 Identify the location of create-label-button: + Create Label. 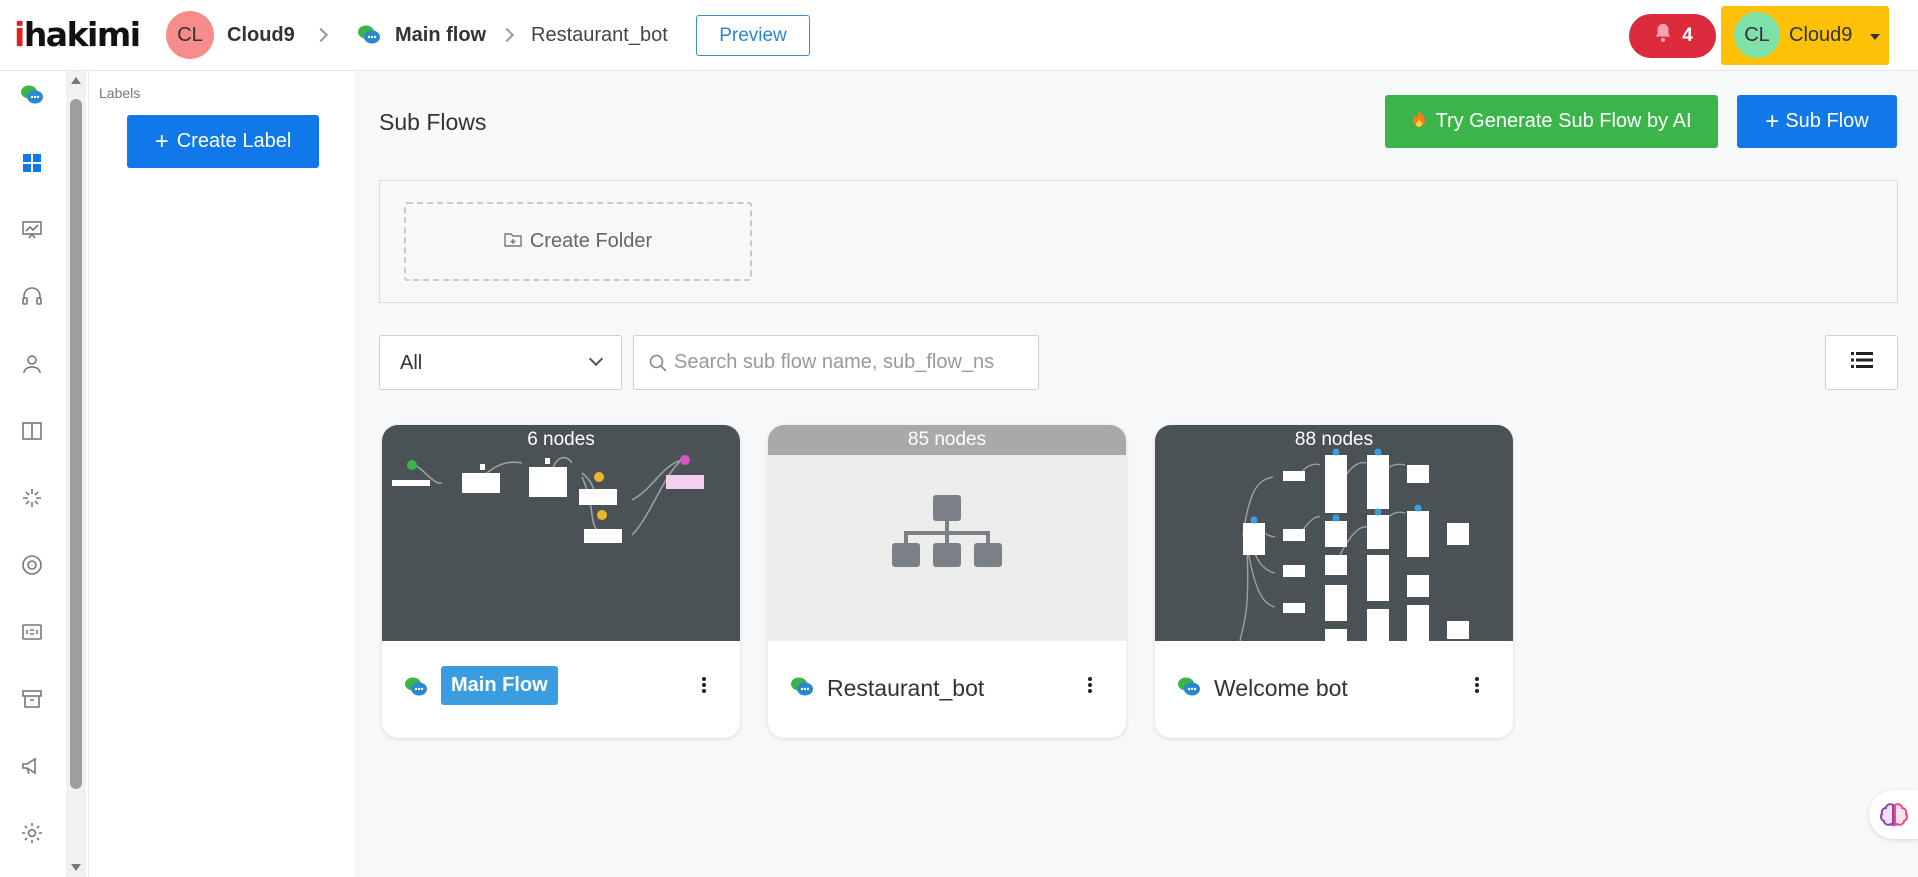
(223, 141).